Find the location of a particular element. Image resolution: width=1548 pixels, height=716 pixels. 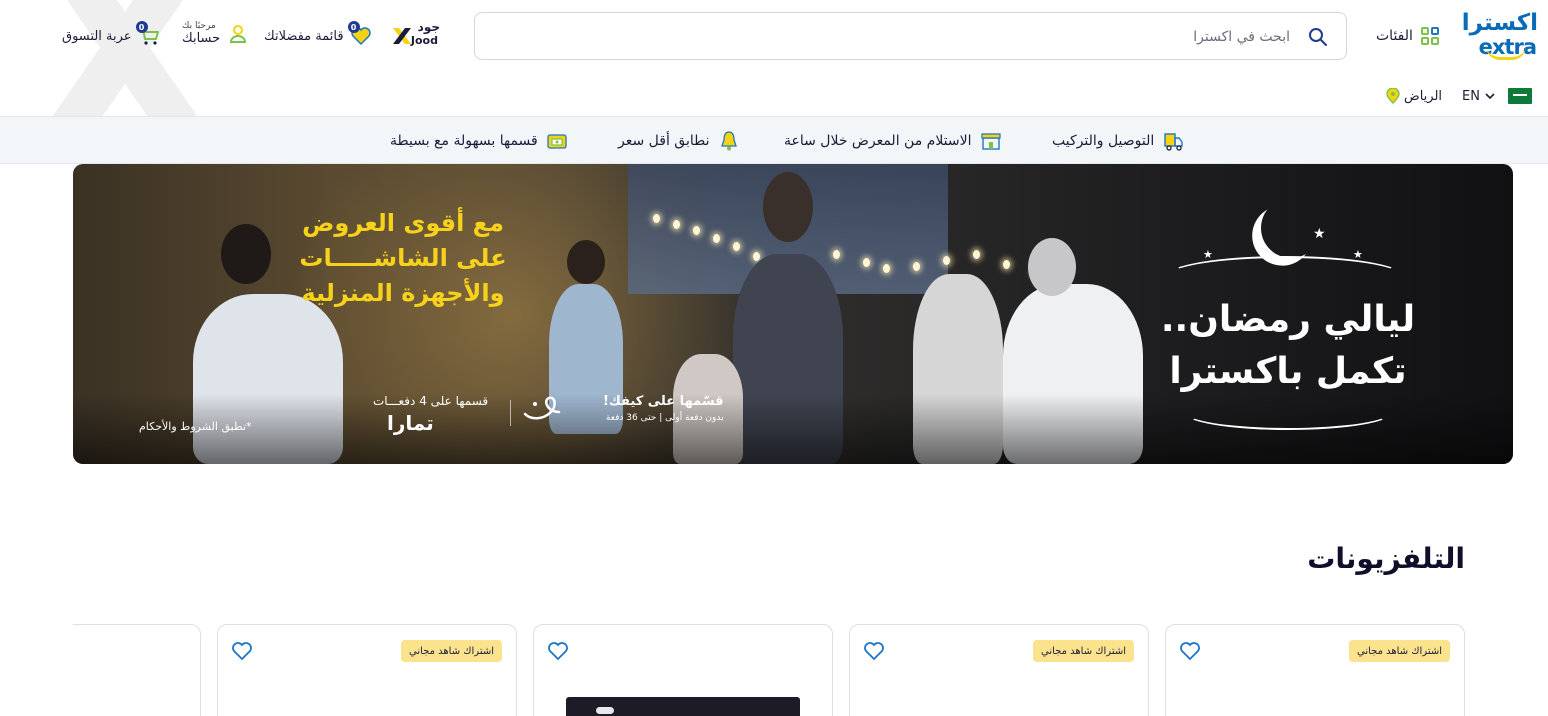

account-text: مرحبًا بك حسابك is located at coordinates (201, 33).